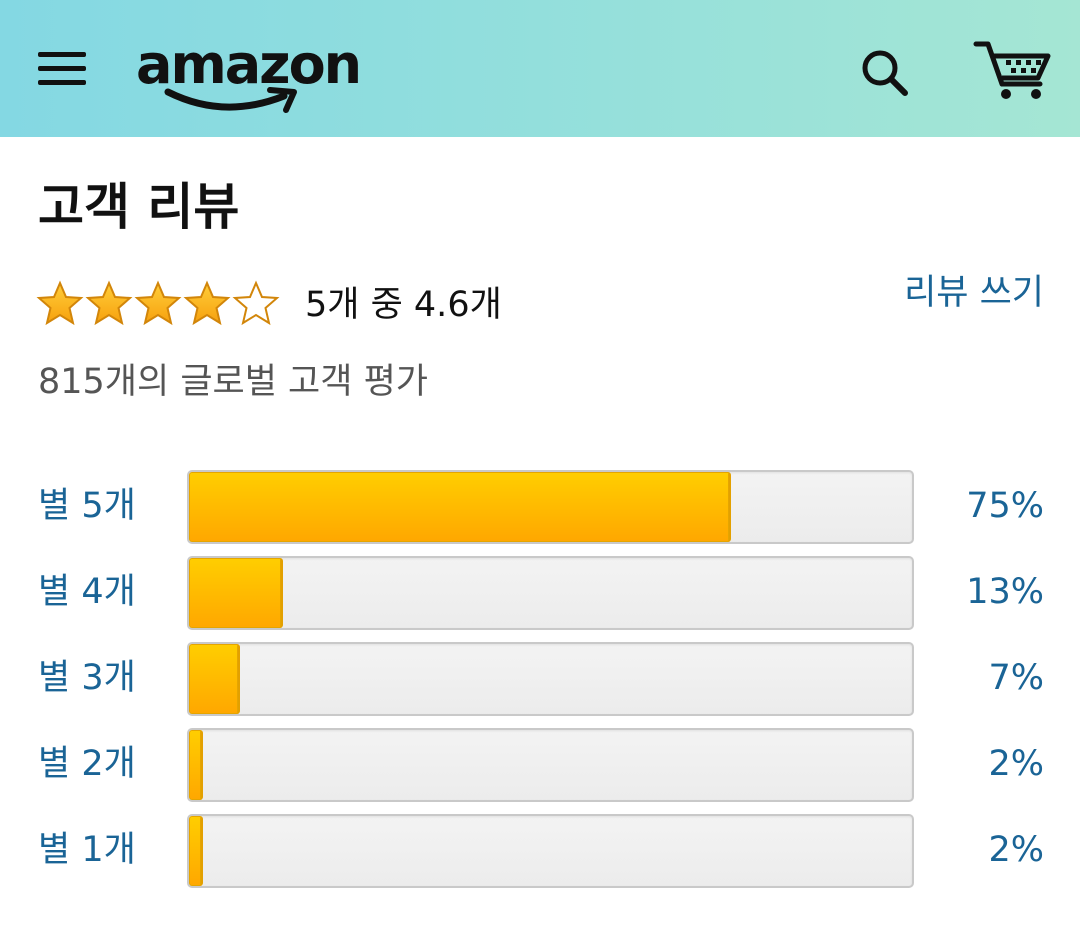  What do you see at coordinates (1005, 592) in the screenshot?
I see `histogram-percent: 13%` at bounding box center [1005, 592].